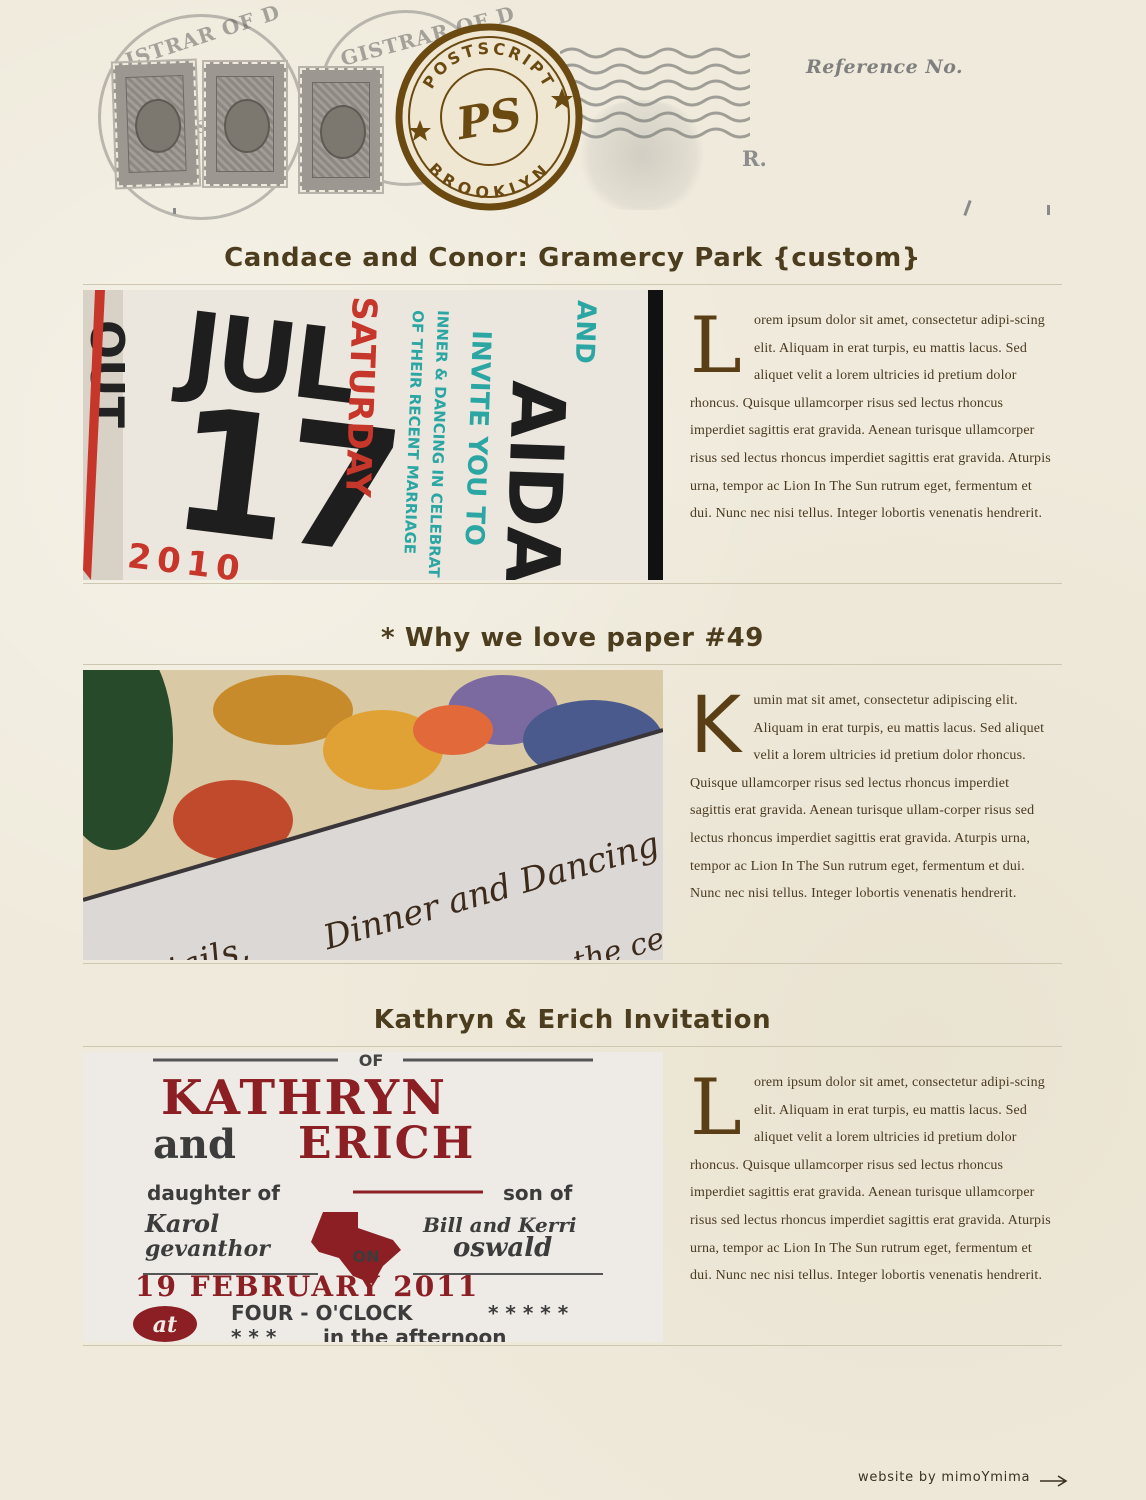 The image size is (1146, 1500). What do you see at coordinates (754, 158) in the screenshot?
I see `reference-mark: R.` at bounding box center [754, 158].